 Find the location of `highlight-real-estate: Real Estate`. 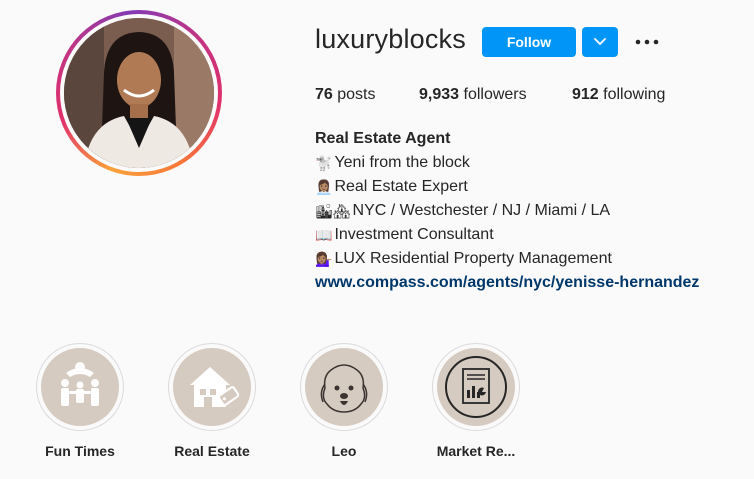

highlight-real-estate: Real Estate is located at coordinates (212, 401).